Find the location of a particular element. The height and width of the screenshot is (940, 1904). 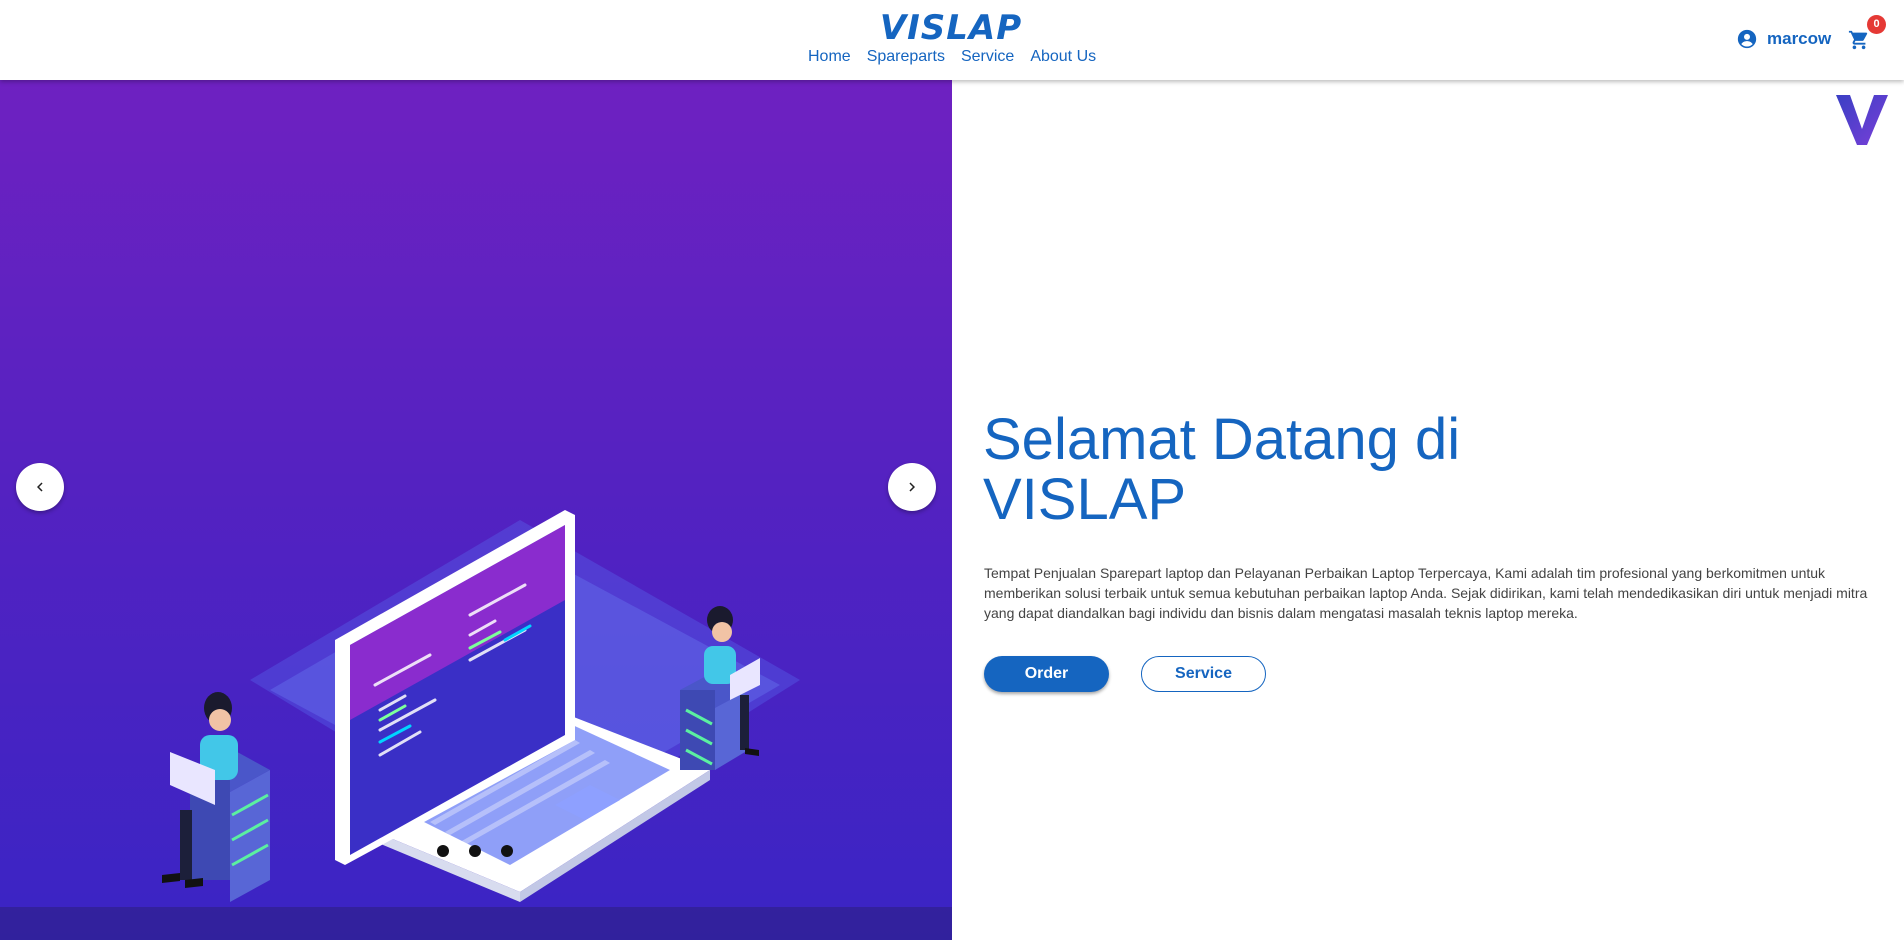

vislap-logo: VISLAP is located at coordinates (951, 26).